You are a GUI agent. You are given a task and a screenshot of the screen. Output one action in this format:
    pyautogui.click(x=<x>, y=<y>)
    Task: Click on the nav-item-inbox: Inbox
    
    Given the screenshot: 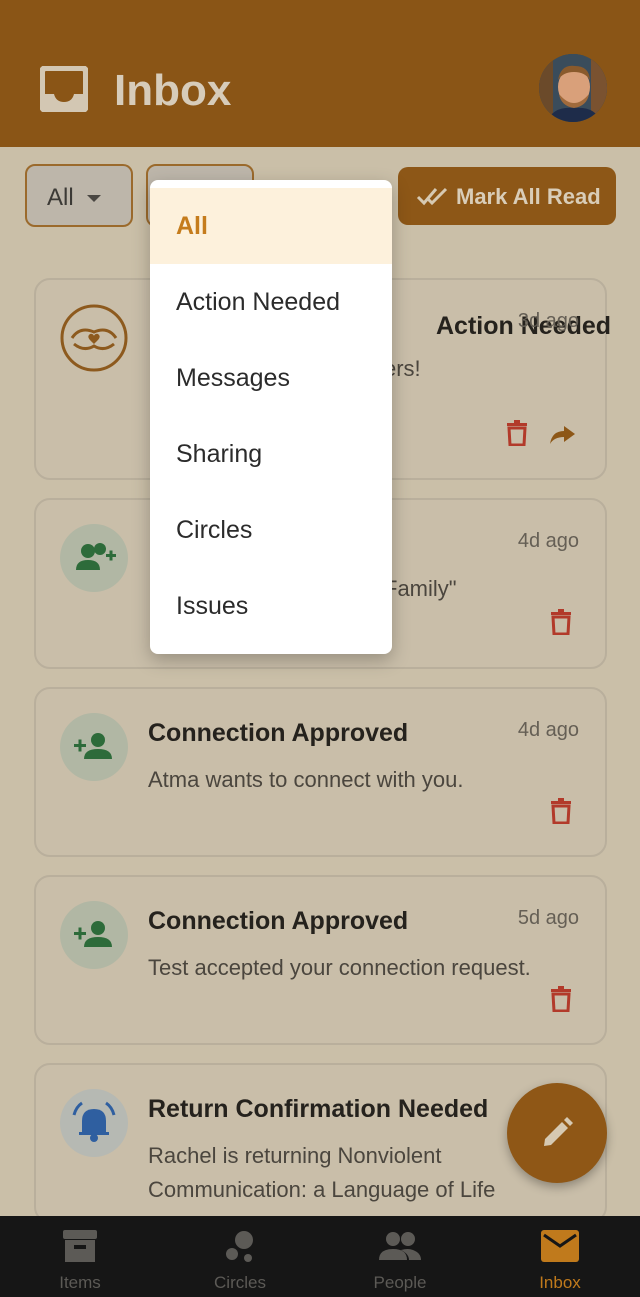 What is the action you would take?
    pyautogui.click(x=560, y=1256)
    